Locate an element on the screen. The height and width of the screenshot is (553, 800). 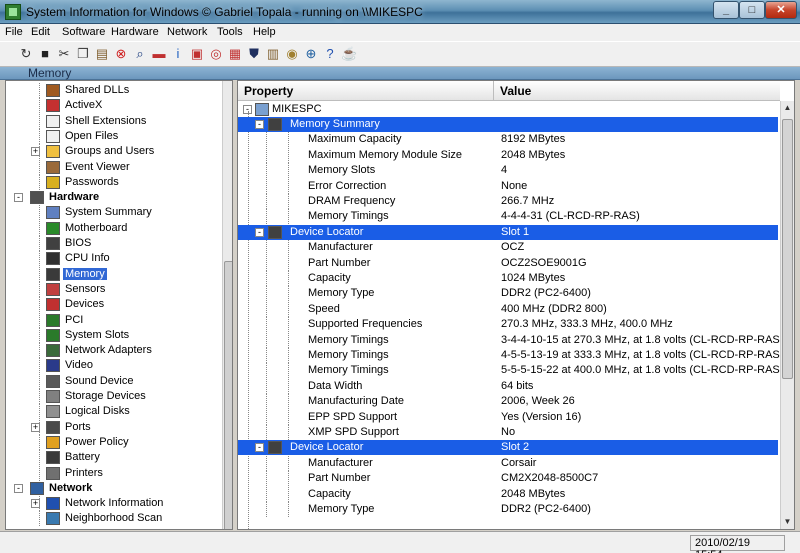
close-button: ✕ is located at coordinates (781, 10).